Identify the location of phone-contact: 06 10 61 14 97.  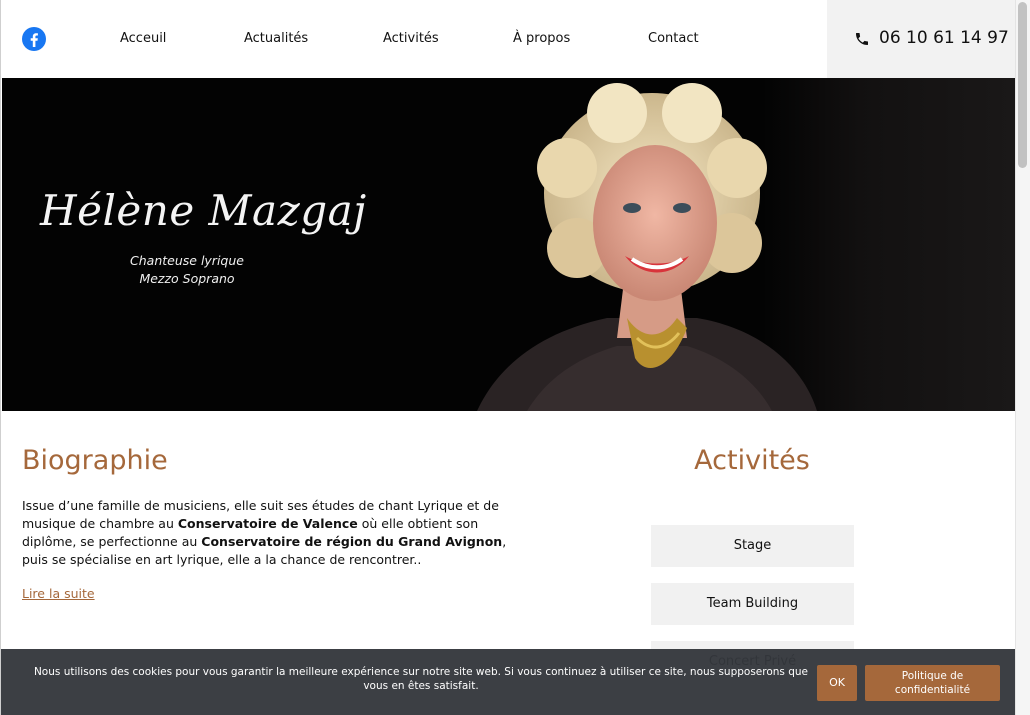
(921, 39).